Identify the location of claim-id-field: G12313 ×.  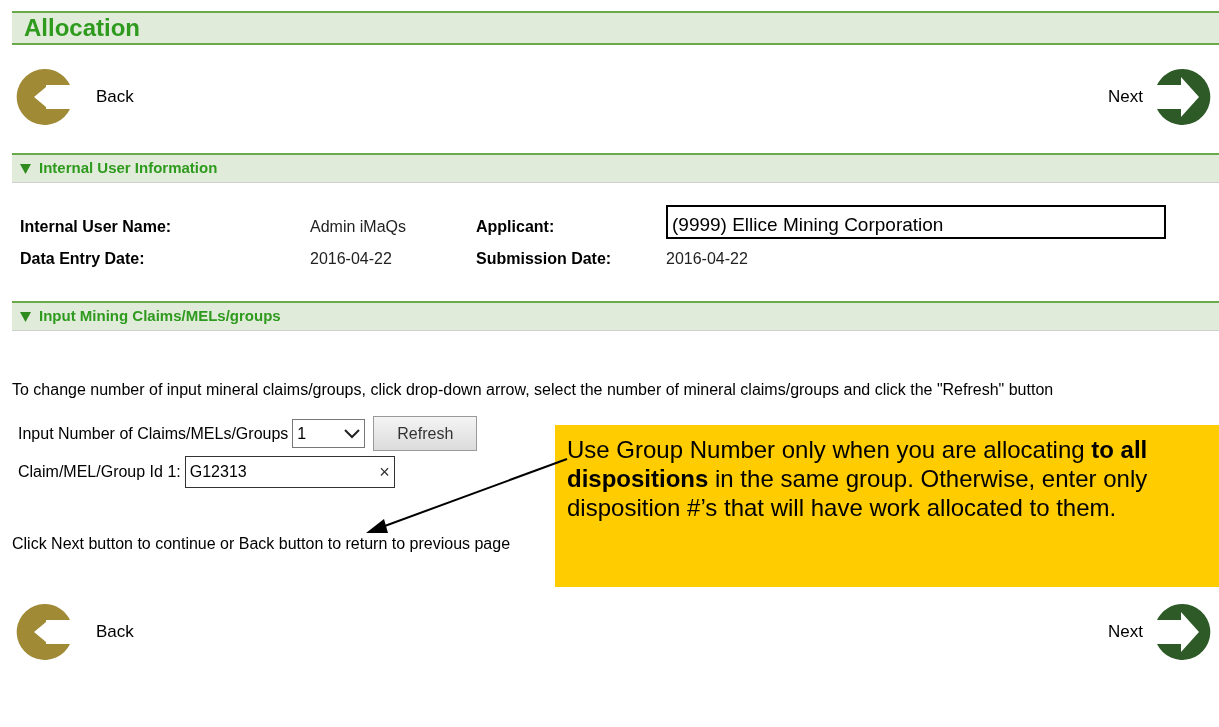
(289, 472).